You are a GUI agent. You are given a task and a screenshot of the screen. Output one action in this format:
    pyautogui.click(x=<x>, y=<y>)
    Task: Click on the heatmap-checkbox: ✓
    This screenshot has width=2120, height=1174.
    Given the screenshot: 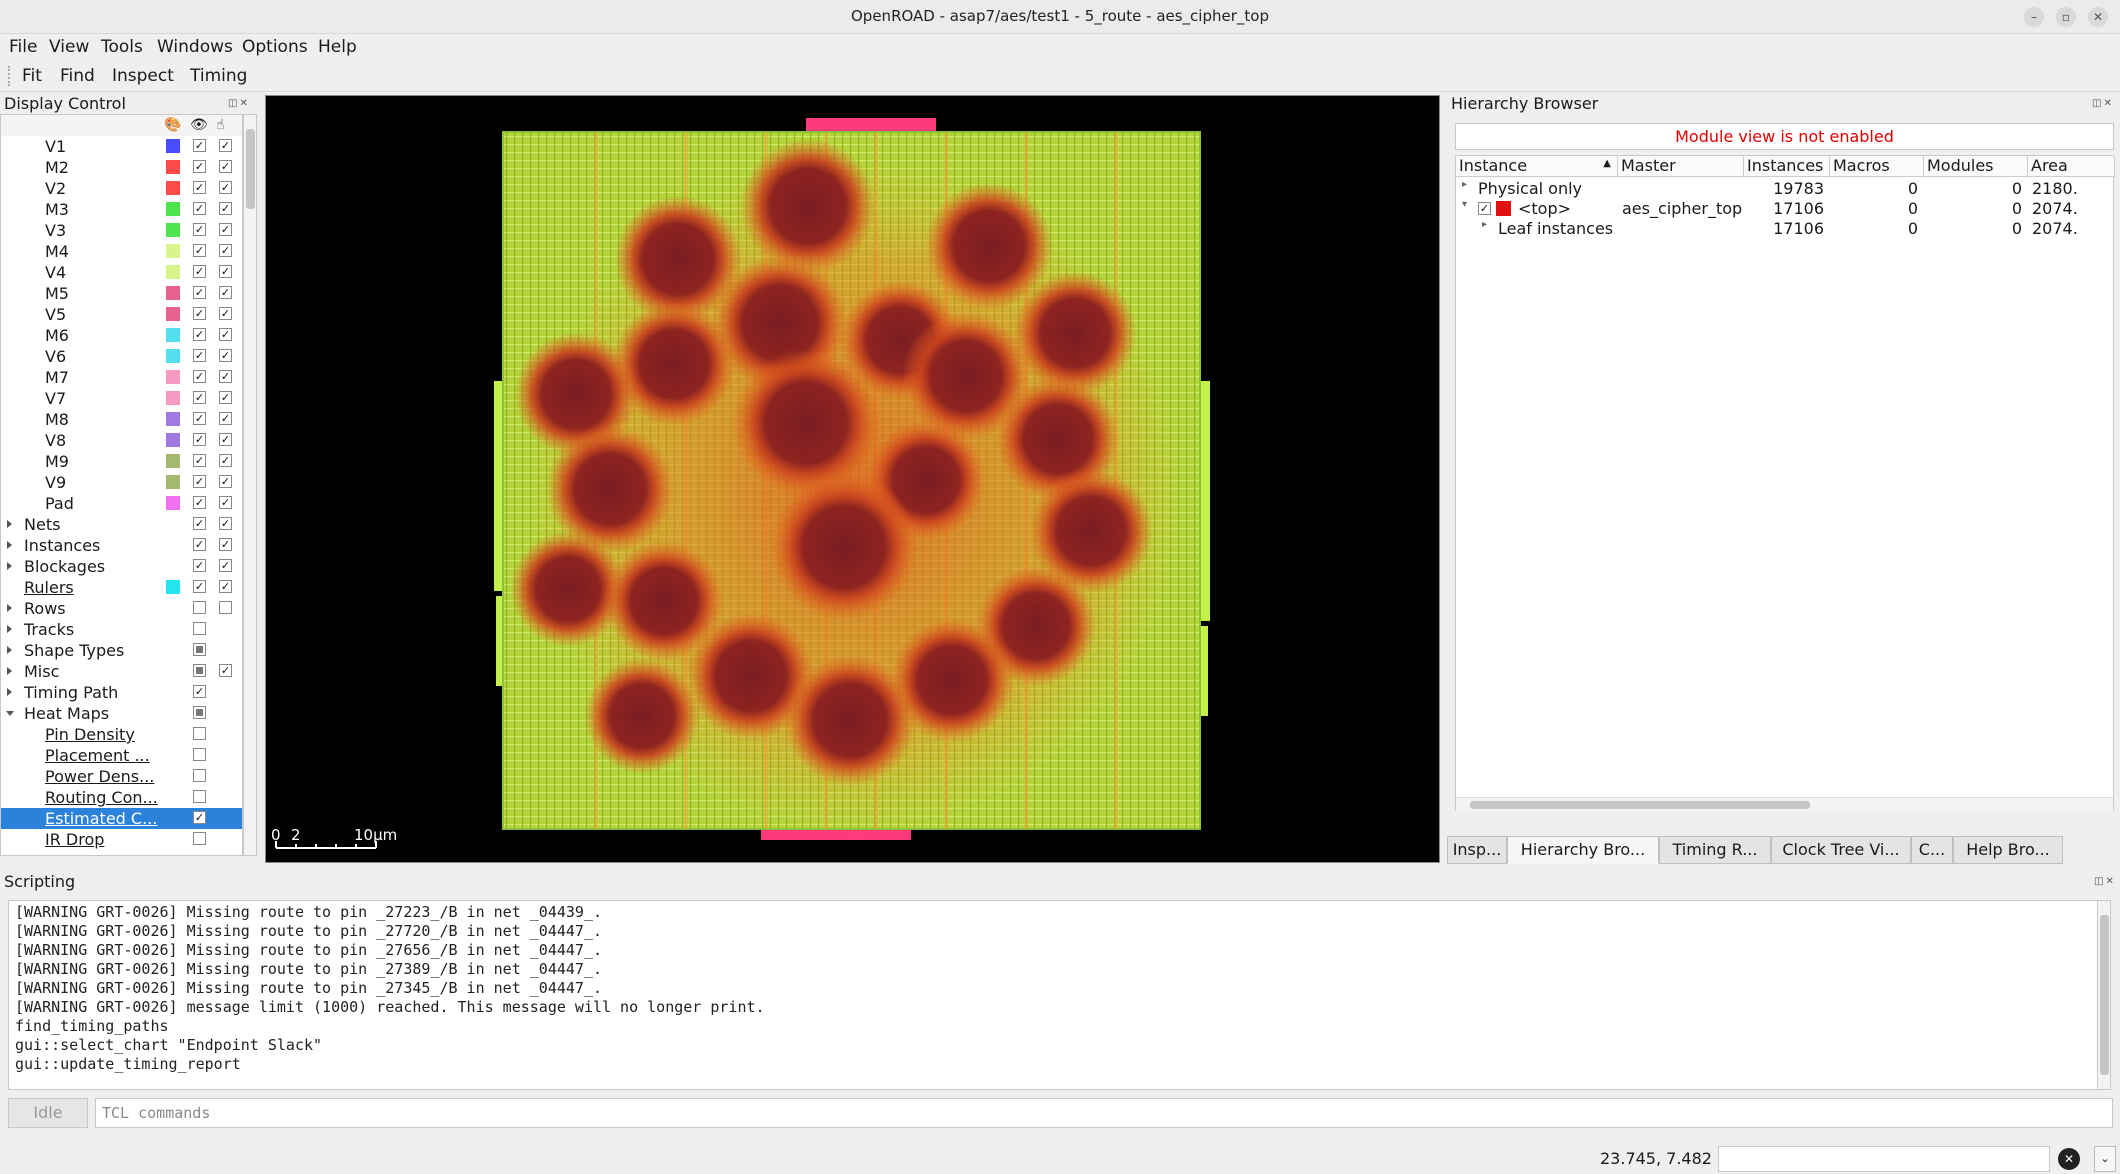 What is the action you would take?
    pyautogui.click(x=199, y=817)
    